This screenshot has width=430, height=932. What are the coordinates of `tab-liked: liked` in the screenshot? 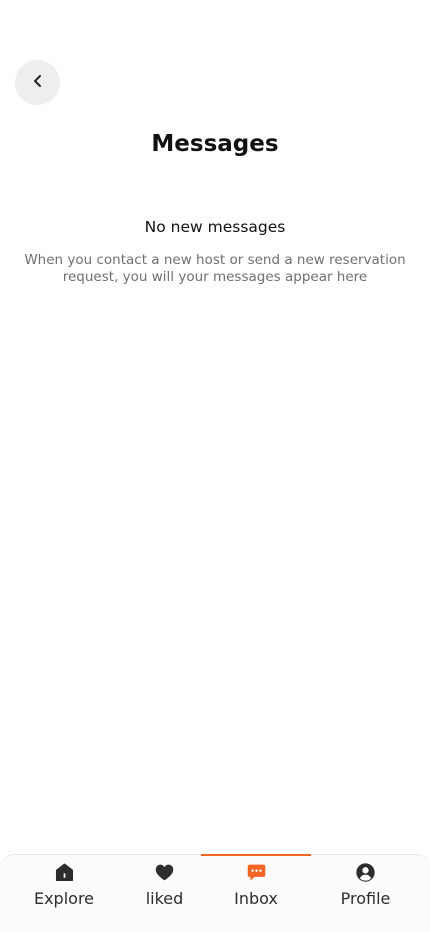 It's located at (164, 893).